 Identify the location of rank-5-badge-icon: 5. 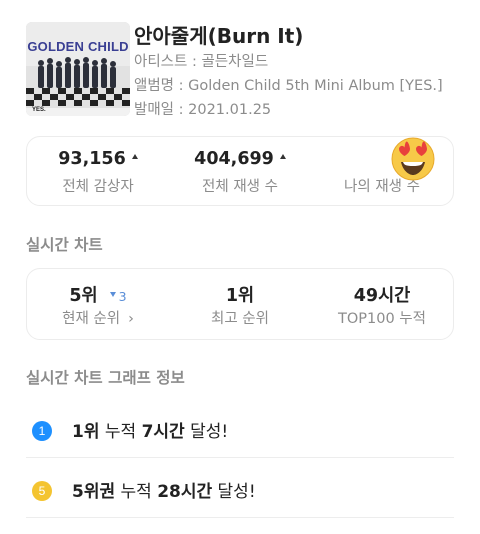
(42, 491).